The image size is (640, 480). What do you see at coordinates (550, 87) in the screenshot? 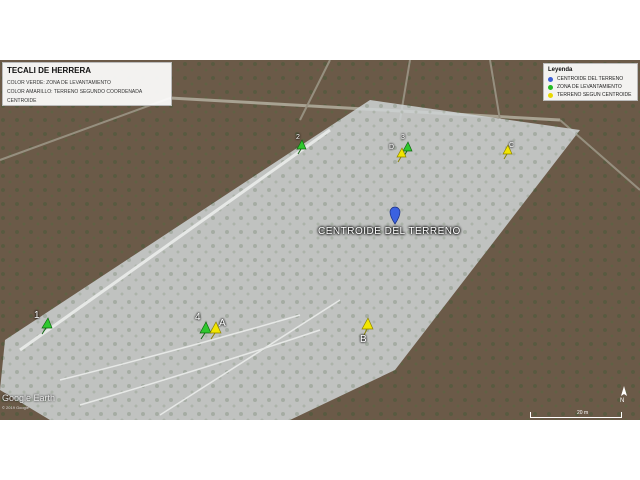
I see `green-pin-icon` at bounding box center [550, 87].